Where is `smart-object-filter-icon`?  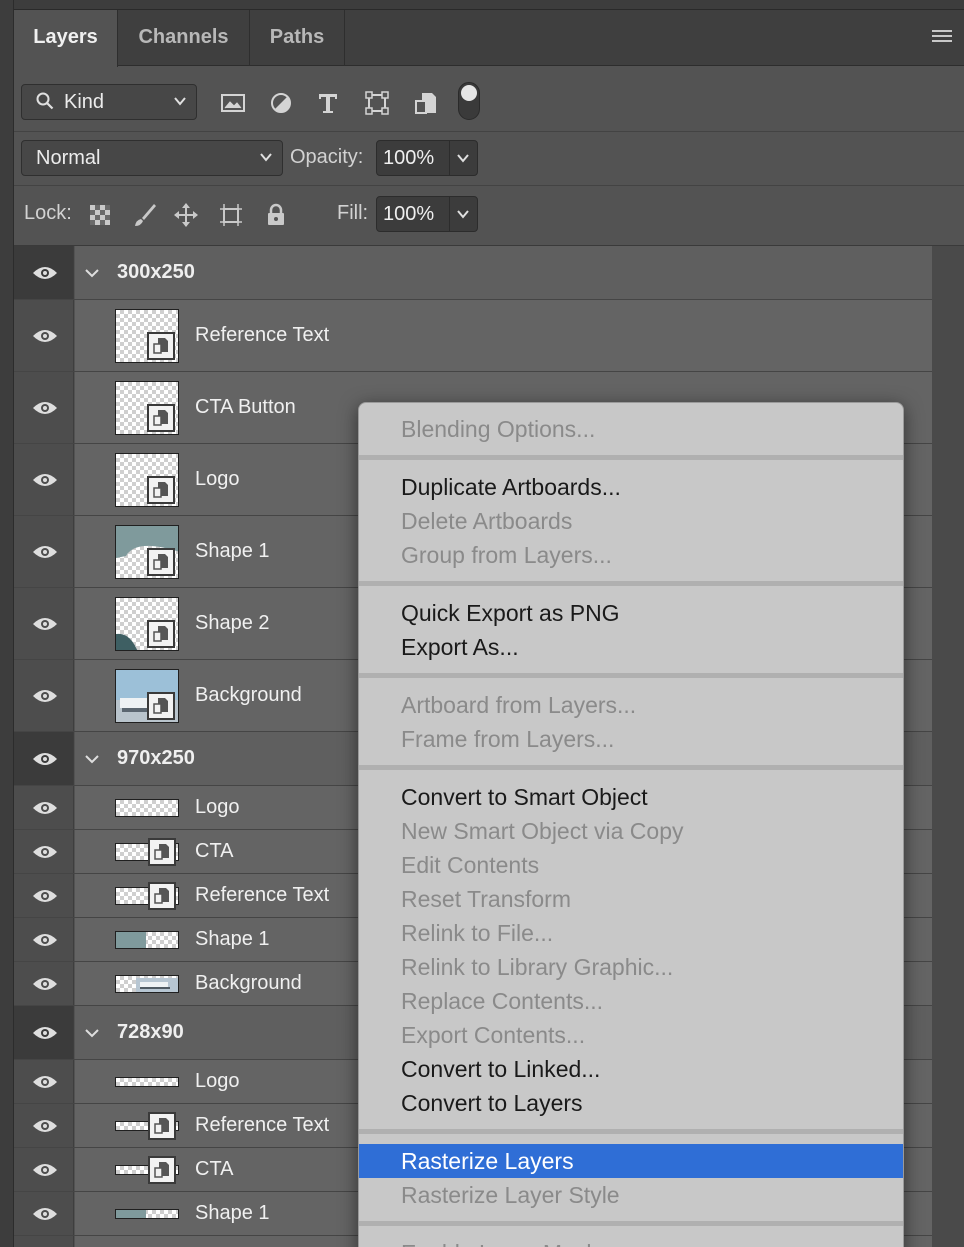
smart-object-filter-icon is located at coordinates (426, 103).